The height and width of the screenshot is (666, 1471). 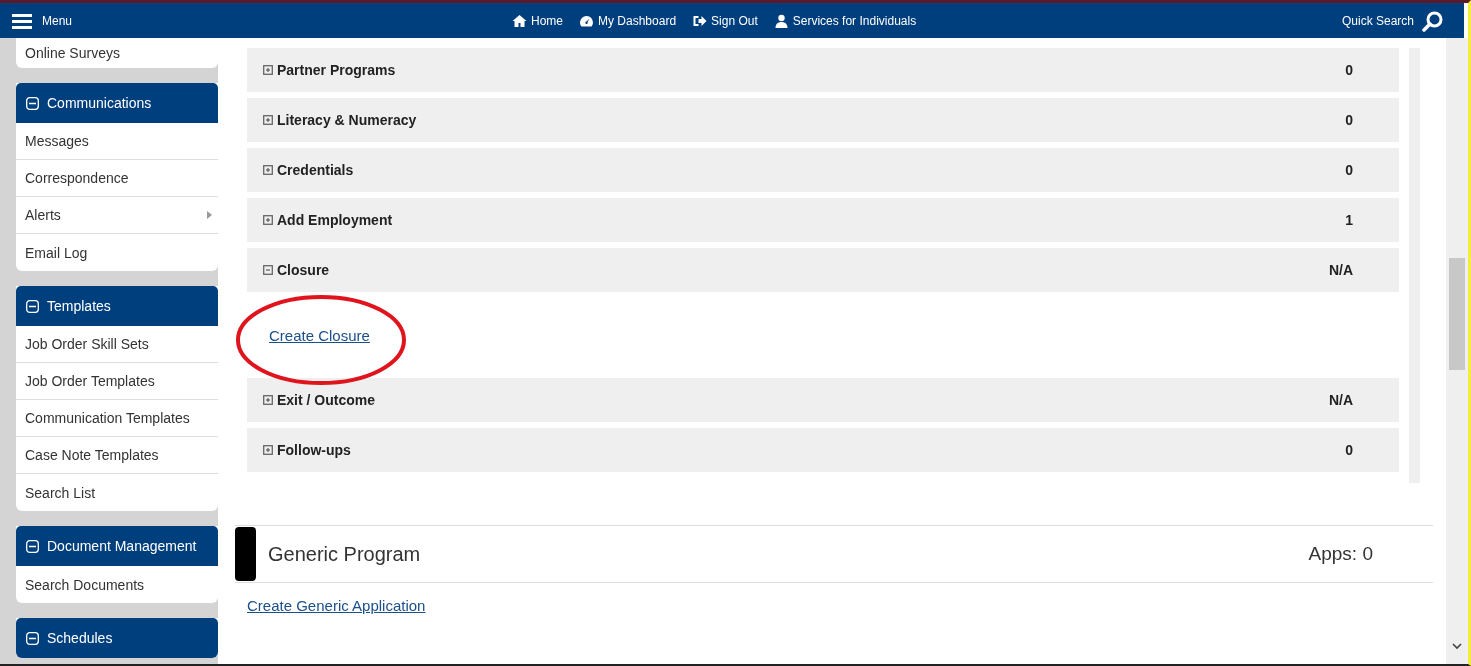 I want to click on sidebar-item: Alerts, so click(x=117, y=215).